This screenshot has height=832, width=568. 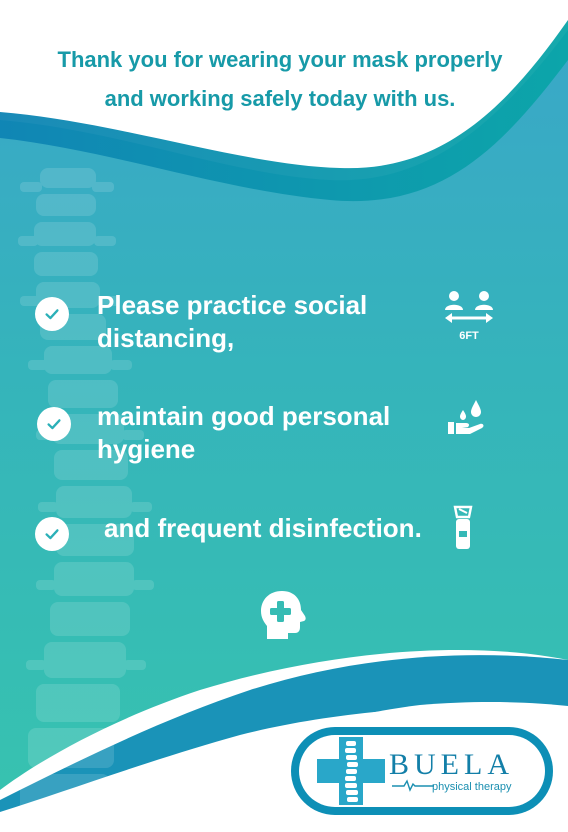 I want to click on item-text-disinfection: and frequent disinfection., so click(x=263, y=528).